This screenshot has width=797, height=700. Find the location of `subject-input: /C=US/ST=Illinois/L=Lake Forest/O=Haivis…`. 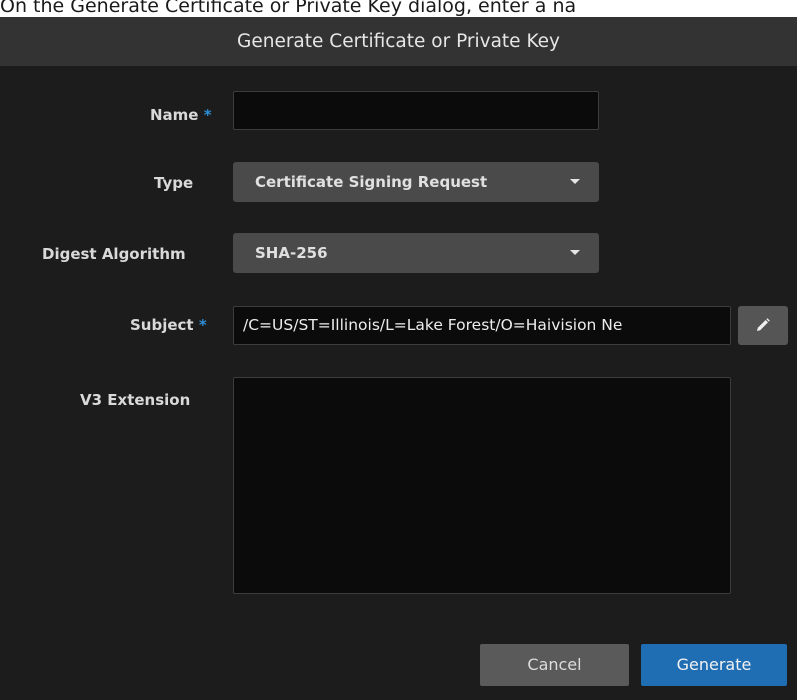

subject-input: /C=US/ST=Illinois/L=Lake Forest/O=Haivis… is located at coordinates (482, 325).